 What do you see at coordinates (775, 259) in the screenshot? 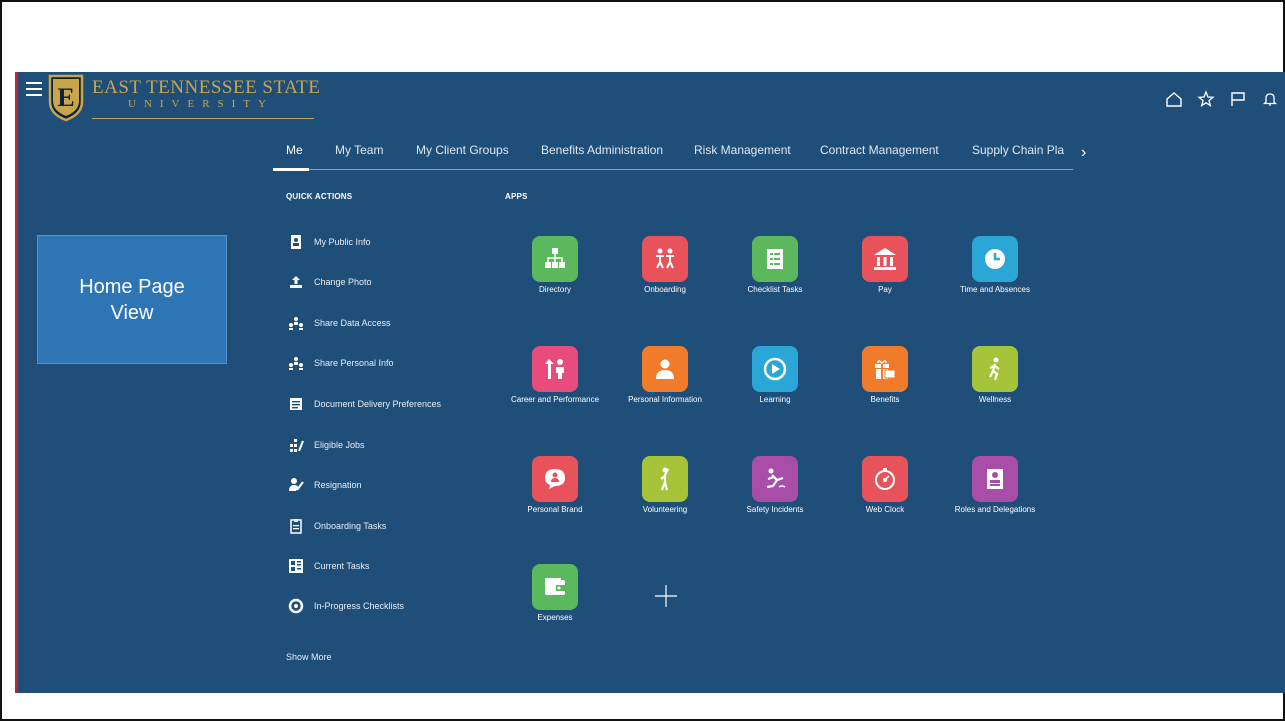
I see `checklist-icon` at bounding box center [775, 259].